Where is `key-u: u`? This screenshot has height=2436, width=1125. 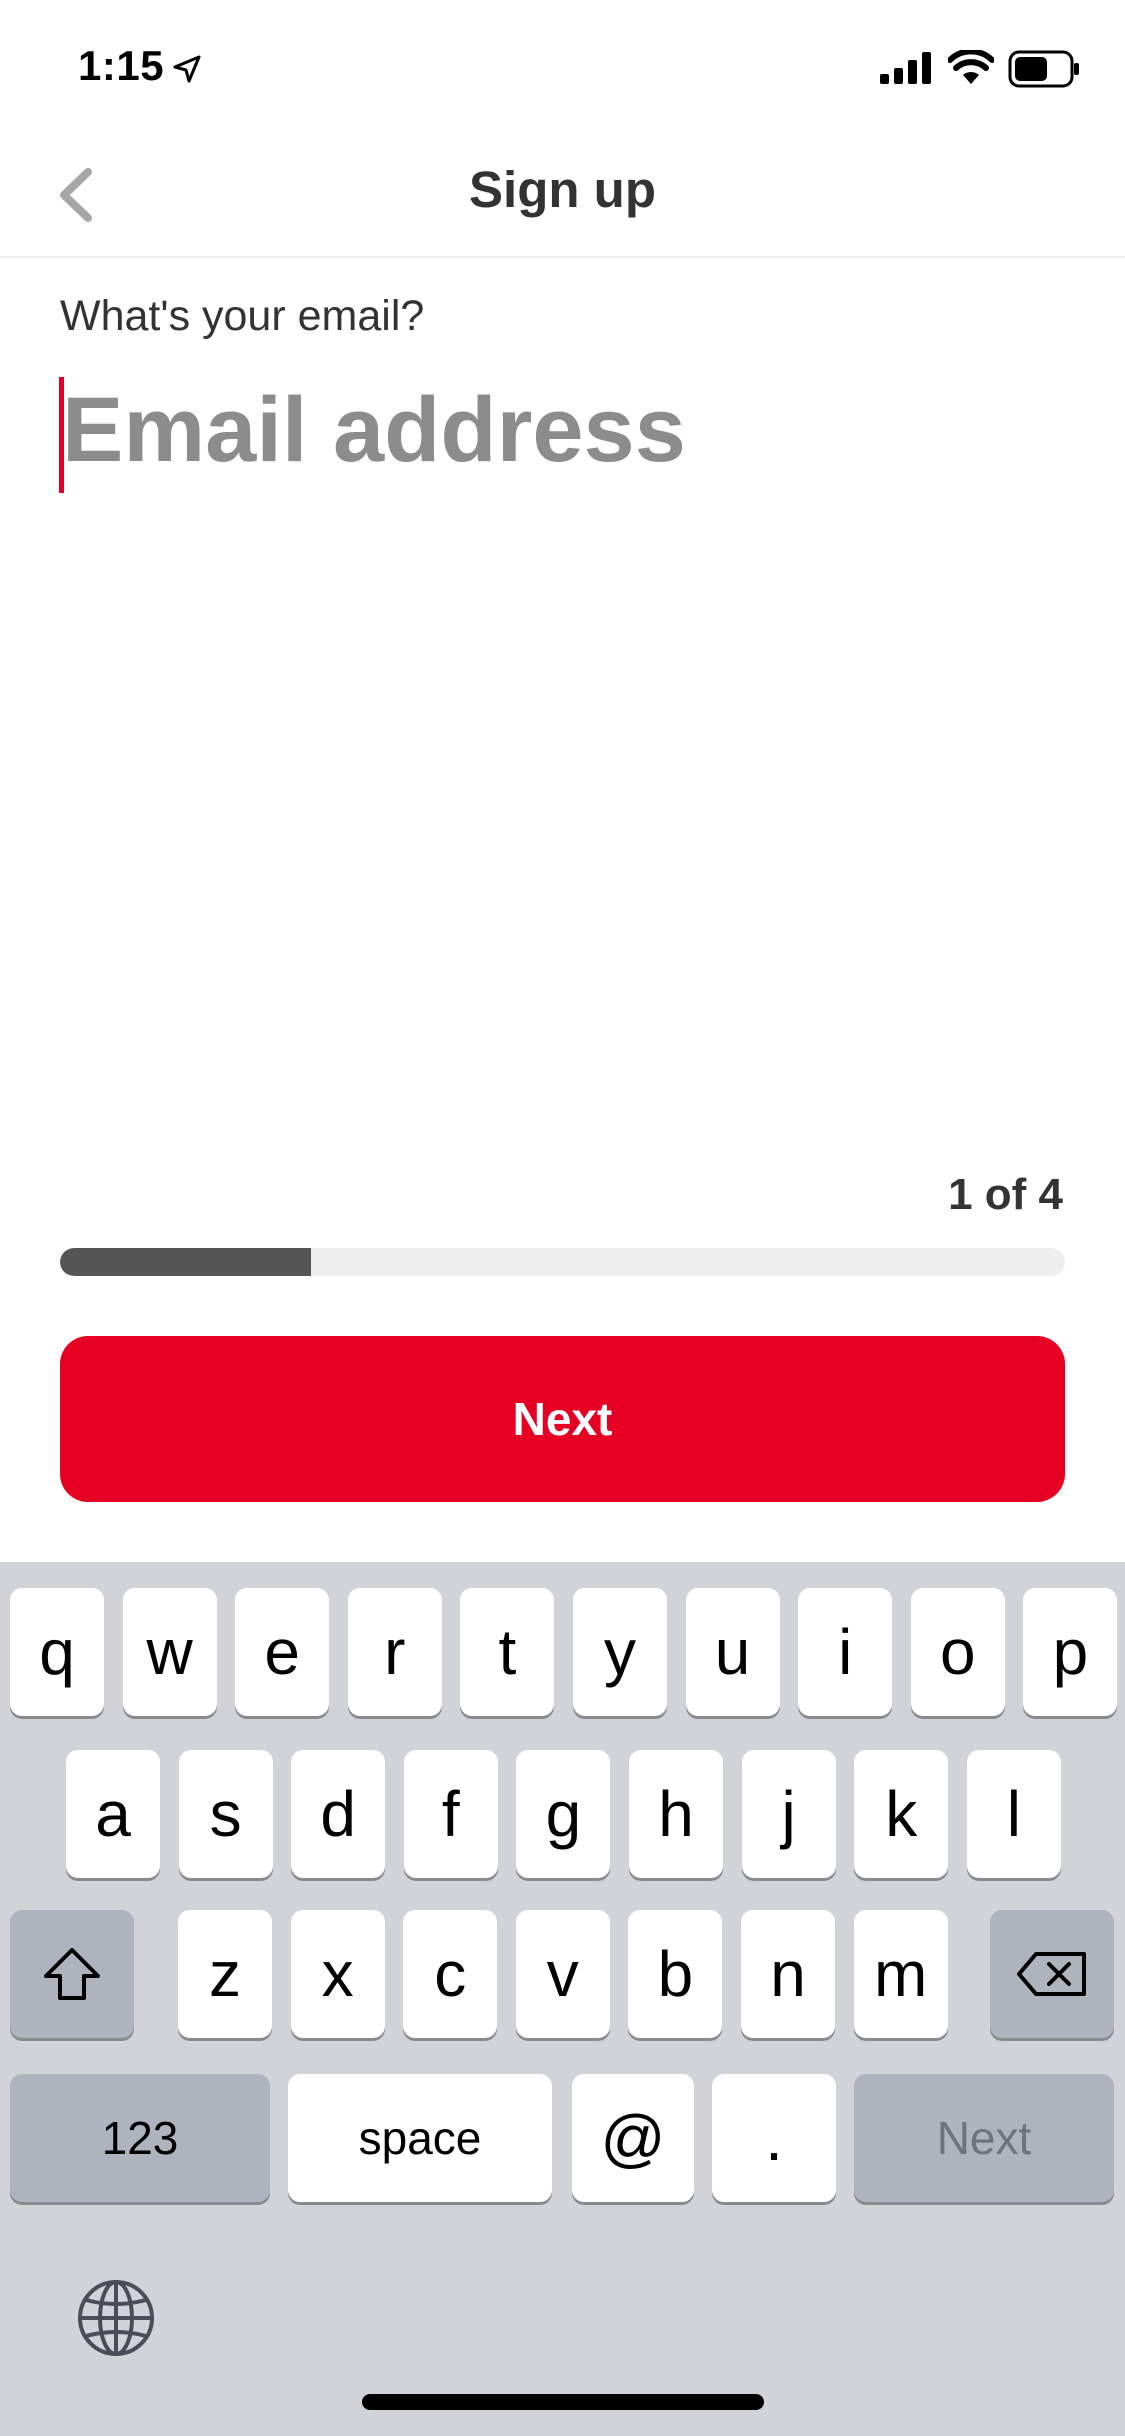
key-u: u is located at coordinates (732, 1652).